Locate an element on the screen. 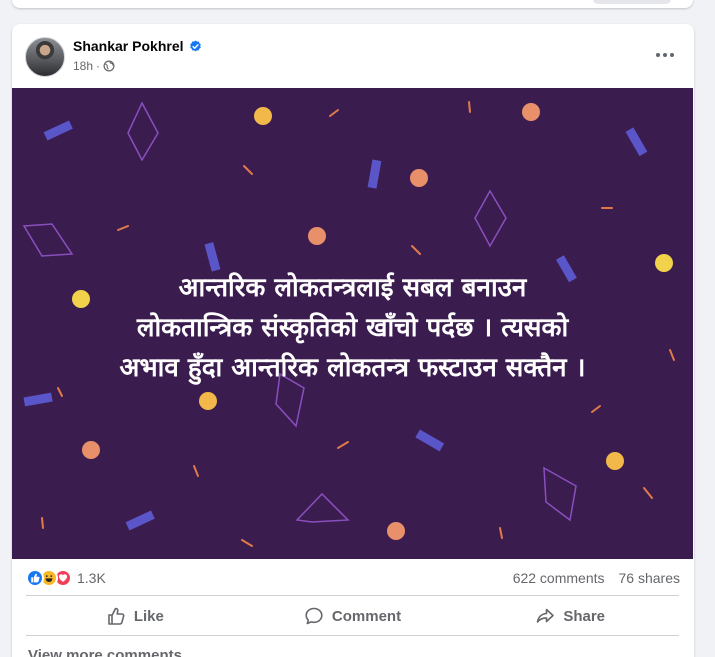 The width and height of the screenshot is (715, 657). post-timestamp: 18h is located at coordinates (83, 66).